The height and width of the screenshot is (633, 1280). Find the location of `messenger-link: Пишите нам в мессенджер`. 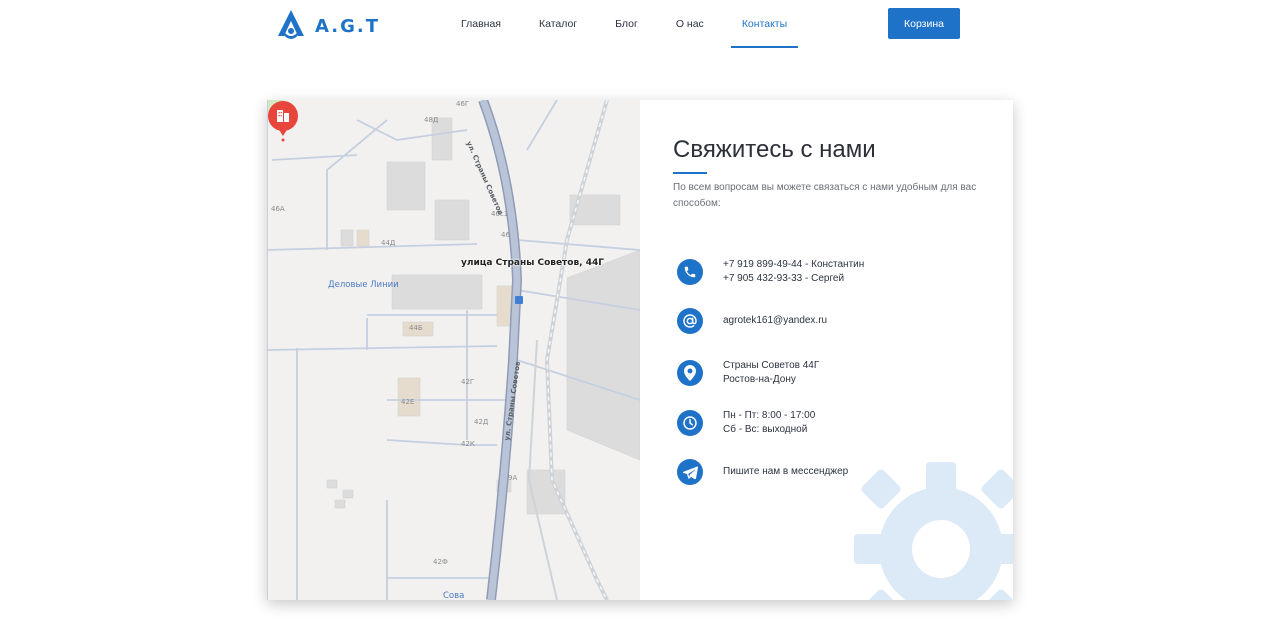

messenger-link: Пишите нам в мессенджер is located at coordinates (785, 472).